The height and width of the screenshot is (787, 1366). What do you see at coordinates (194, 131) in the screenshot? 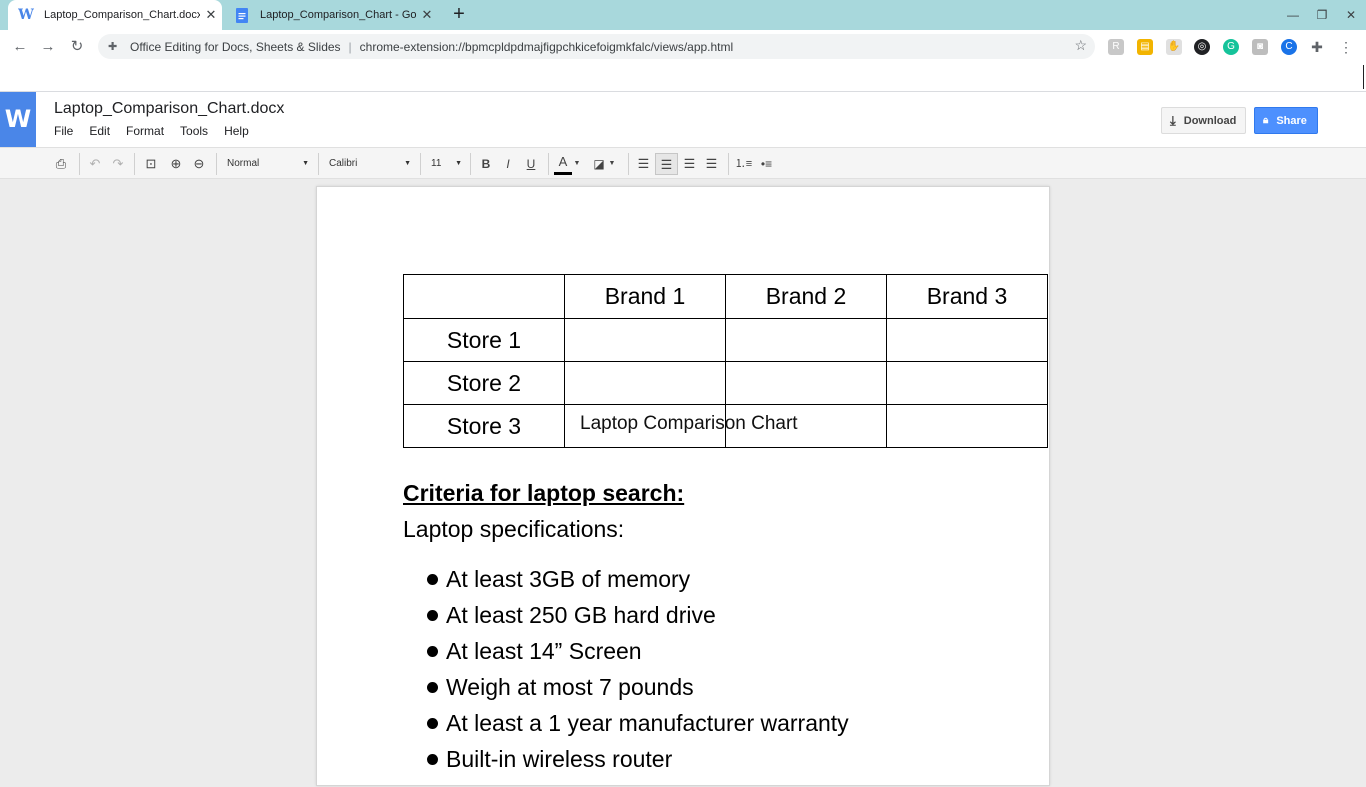
I see `menu-tools: Tools` at bounding box center [194, 131].